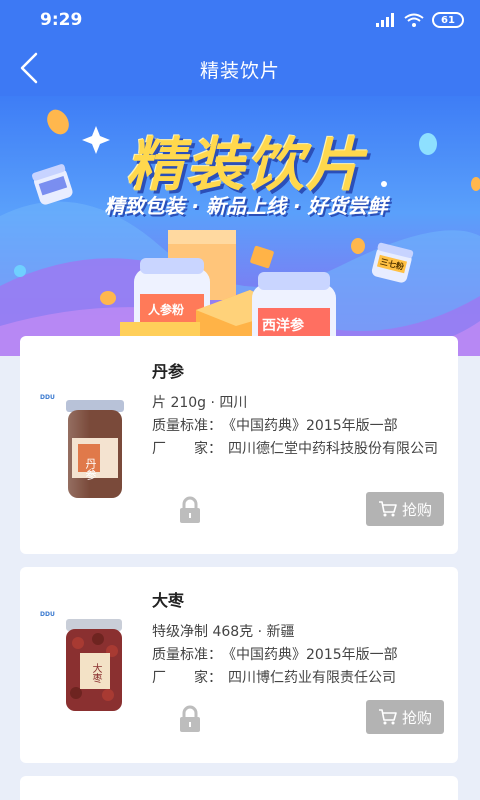 The height and width of the screenshot is (800, 480). What do you see at coordinates (246, 206) in the screenshot?
I see `banner-subtitle: 精致包装 · 新品上线 · 好货尝鲜` at bounding box center [246, 206].